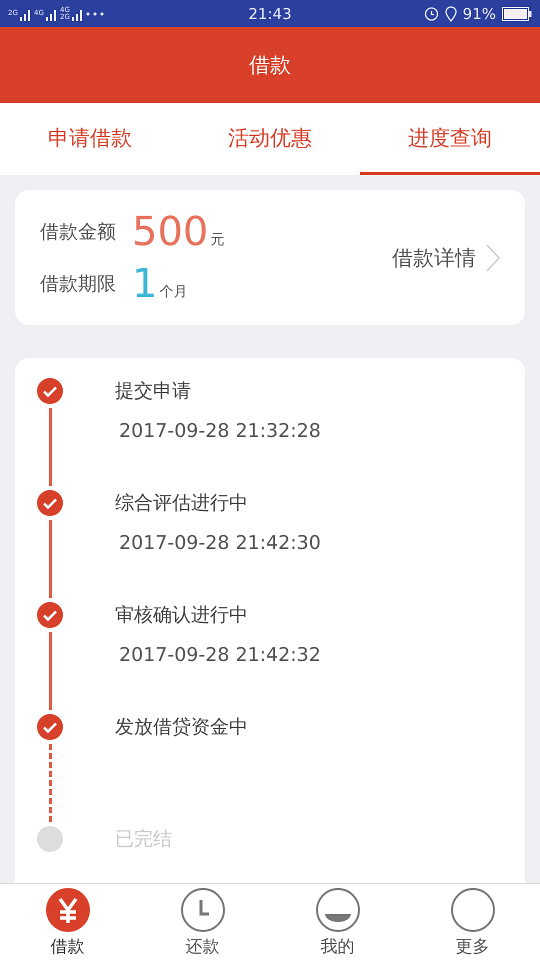  What do you see at coordinates (450, 139) in the screenshot?
I see `tab: 进度查询` at bounding box center [450, 139].